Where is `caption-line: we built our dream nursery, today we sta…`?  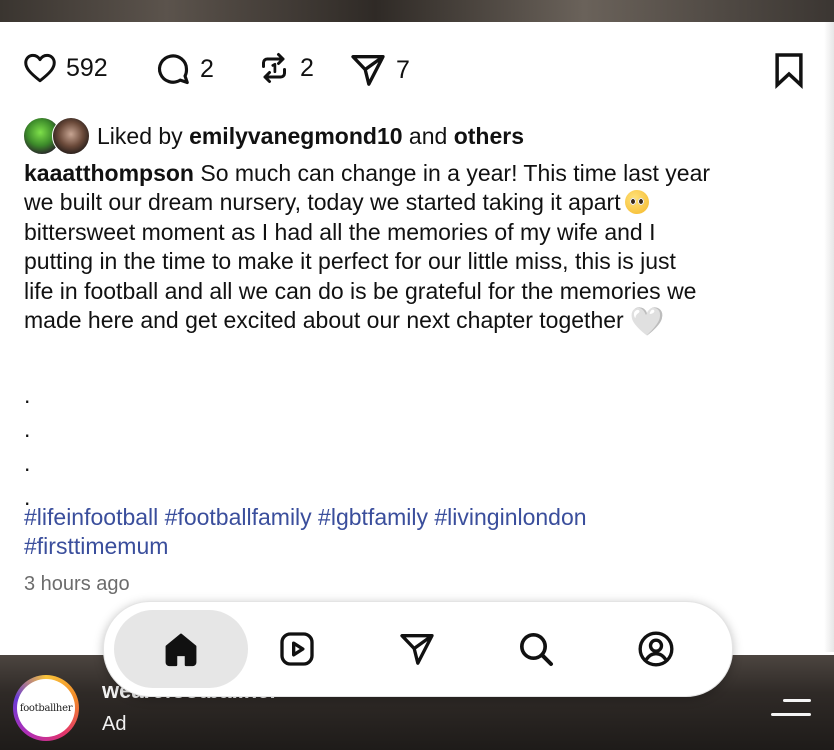 caption-line: we built our dream nursery, today we sta… is located at coordinates (419, 202).